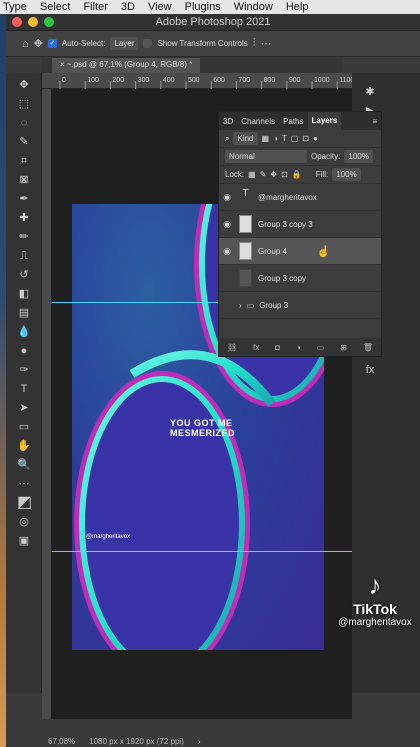  I want to click on artwork-text-line-1: YOU GOT ME, so click(201, 423).